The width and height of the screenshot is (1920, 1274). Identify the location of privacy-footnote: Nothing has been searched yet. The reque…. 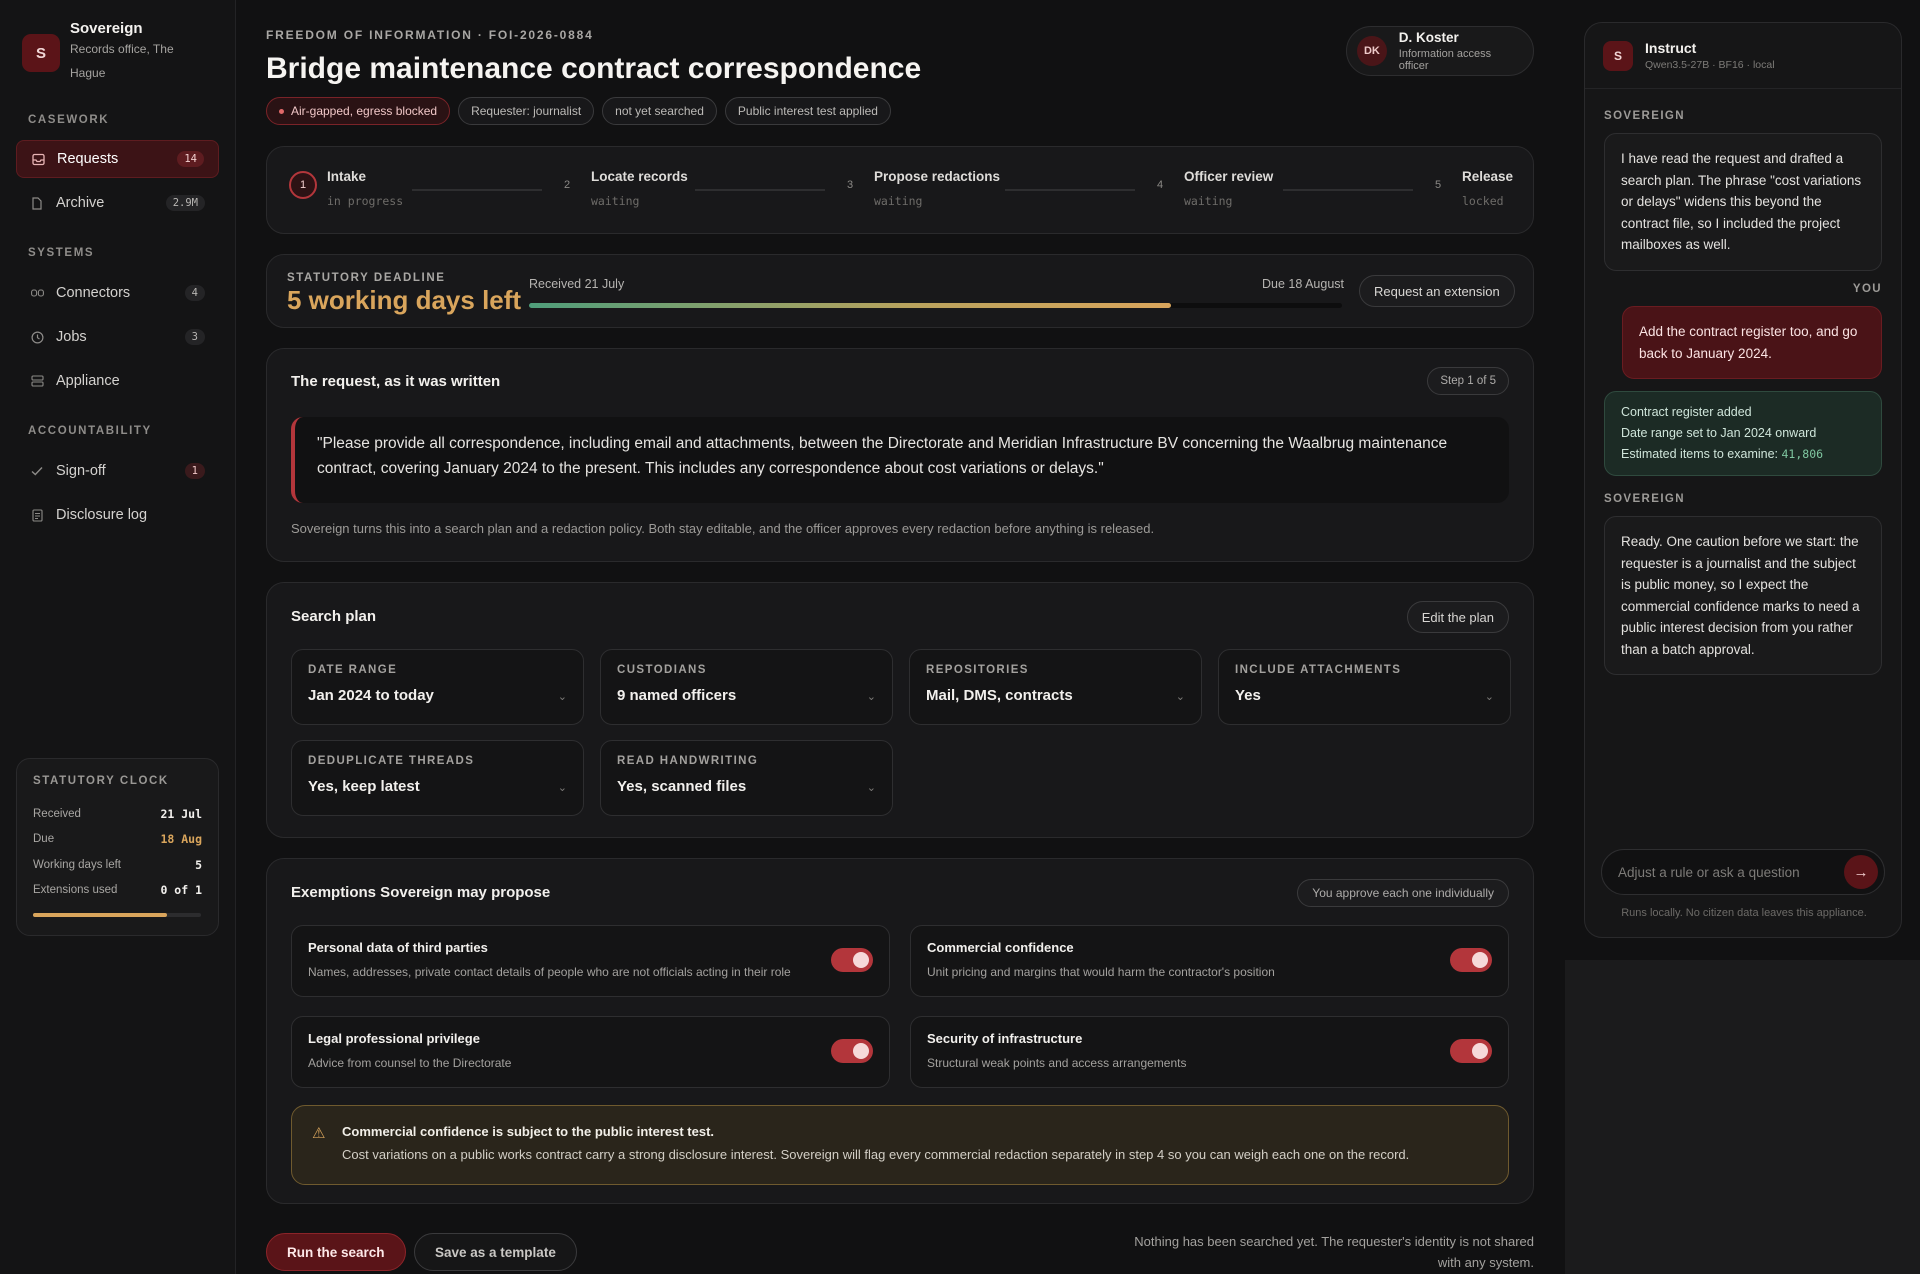
(1334, 1252).